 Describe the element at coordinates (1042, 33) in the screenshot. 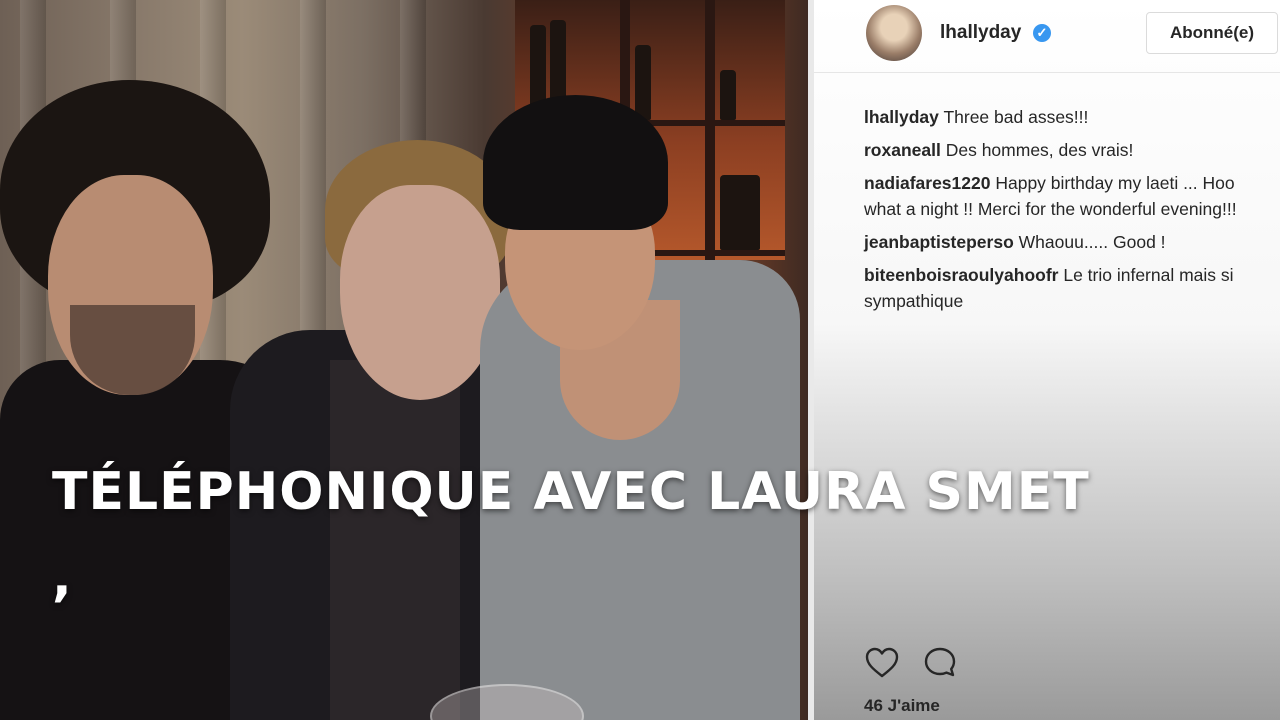

I see `verified-badge-icon: ✓` at that location.